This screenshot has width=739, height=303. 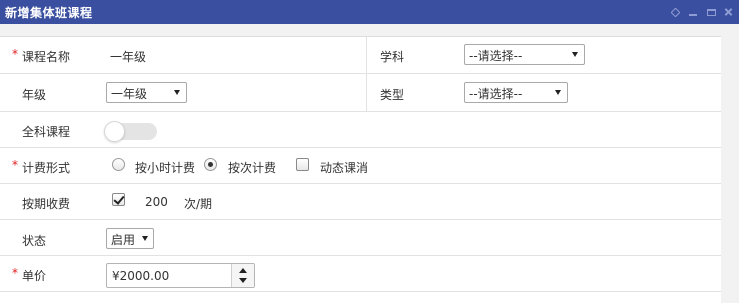 What do you see at coordinates (165, 168) in the screenshot?
I see `radio-hourly-label: 按小时计费` at bounding box center [165, 168].